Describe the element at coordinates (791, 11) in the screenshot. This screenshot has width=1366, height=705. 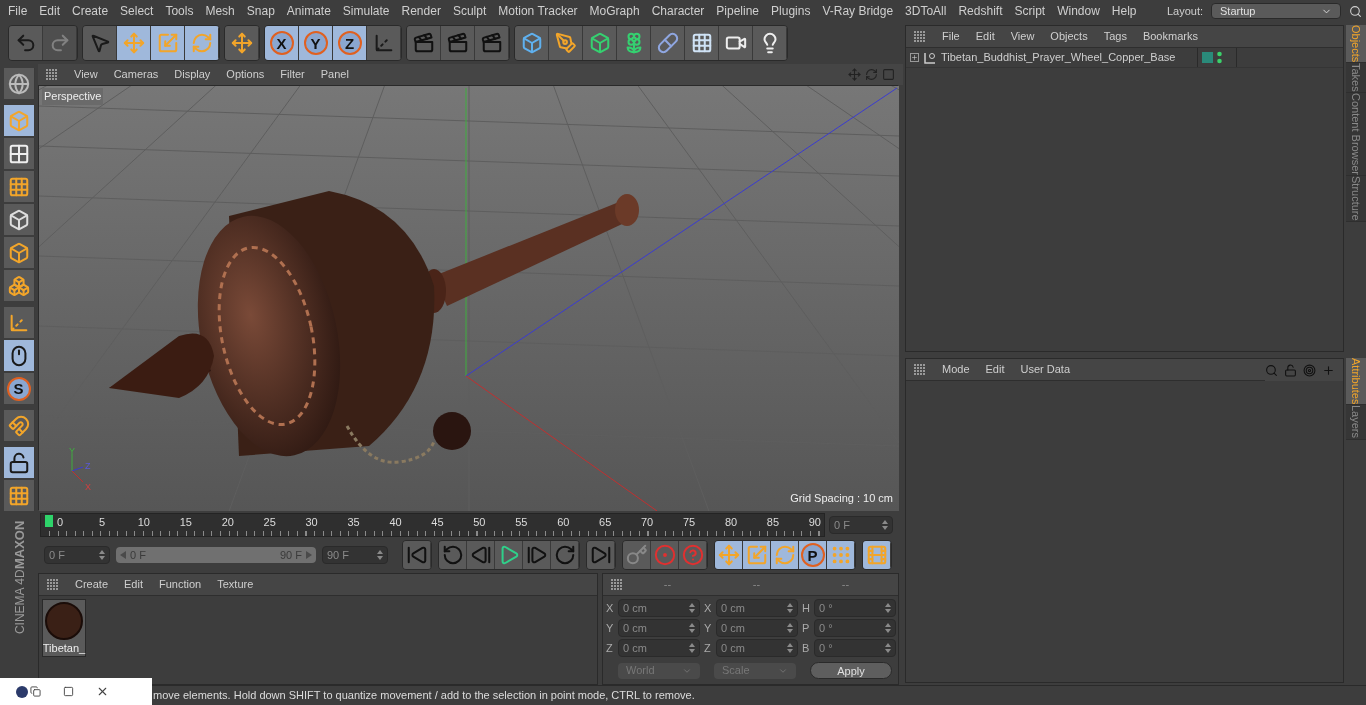
I see `menu-item: Plugins` at that location.